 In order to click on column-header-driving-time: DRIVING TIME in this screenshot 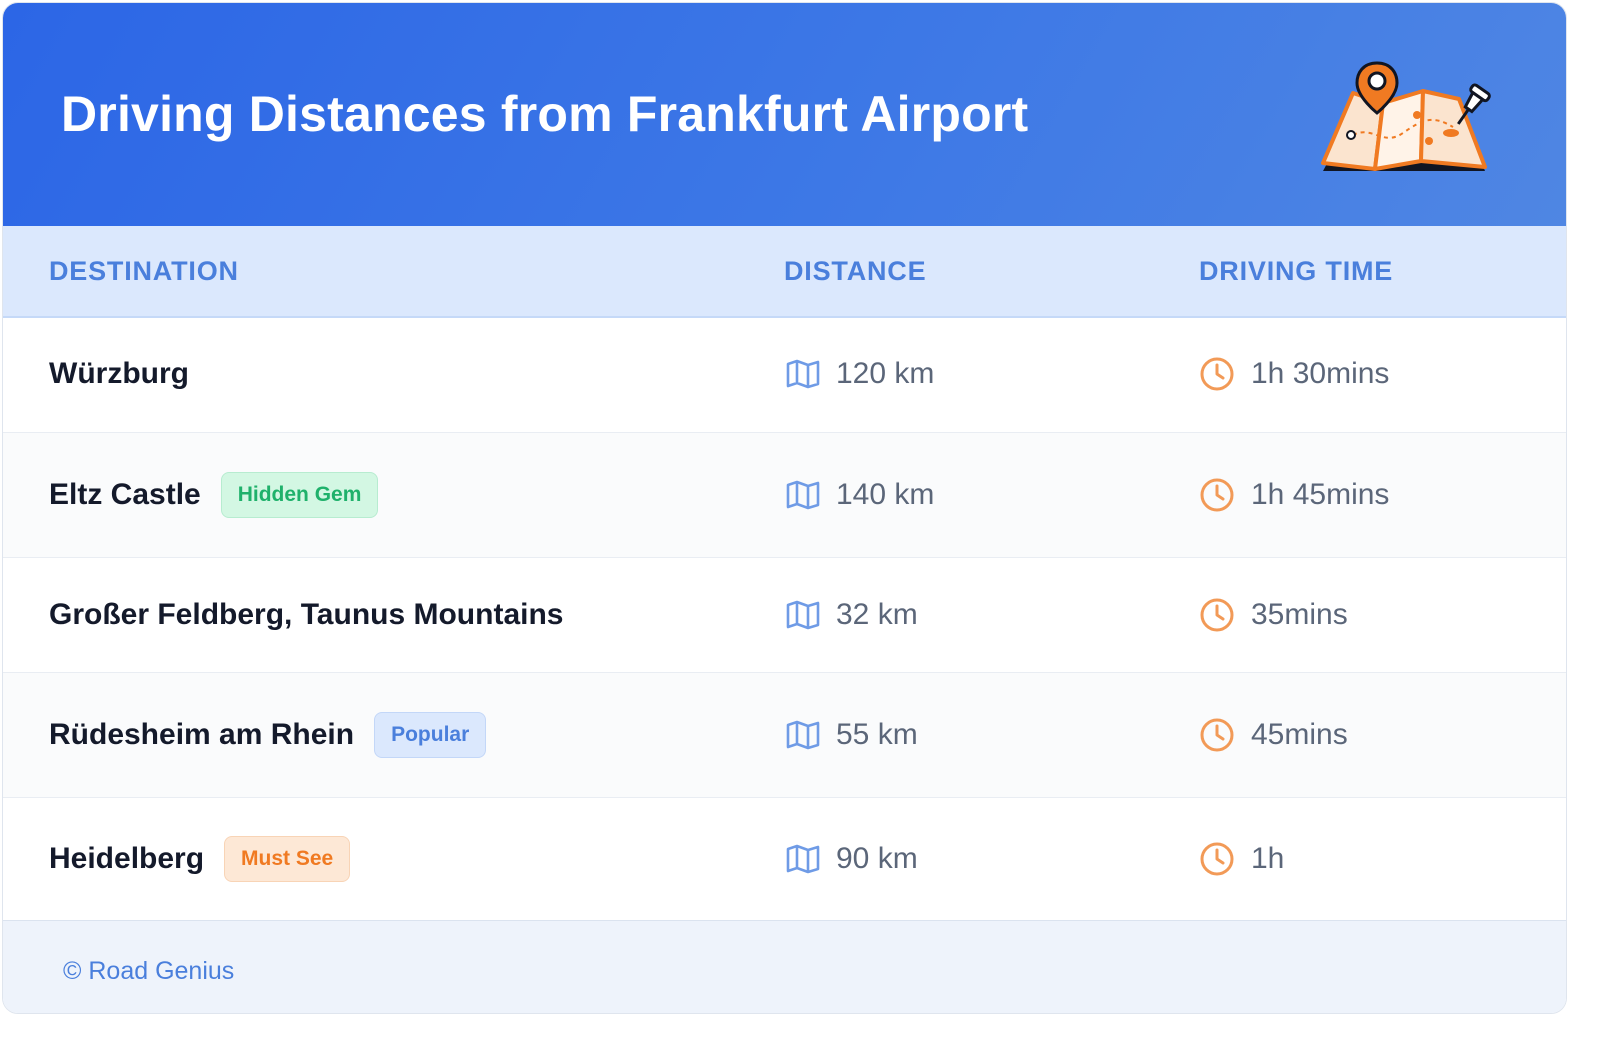, I will do `click(1296, 271)`.